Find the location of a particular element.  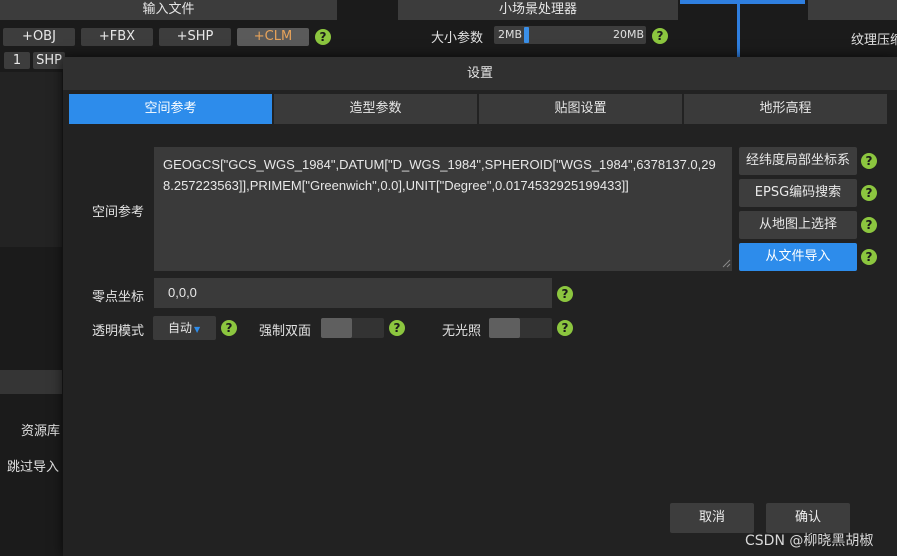

size-slider-handle is located at coordinates (526, 35).